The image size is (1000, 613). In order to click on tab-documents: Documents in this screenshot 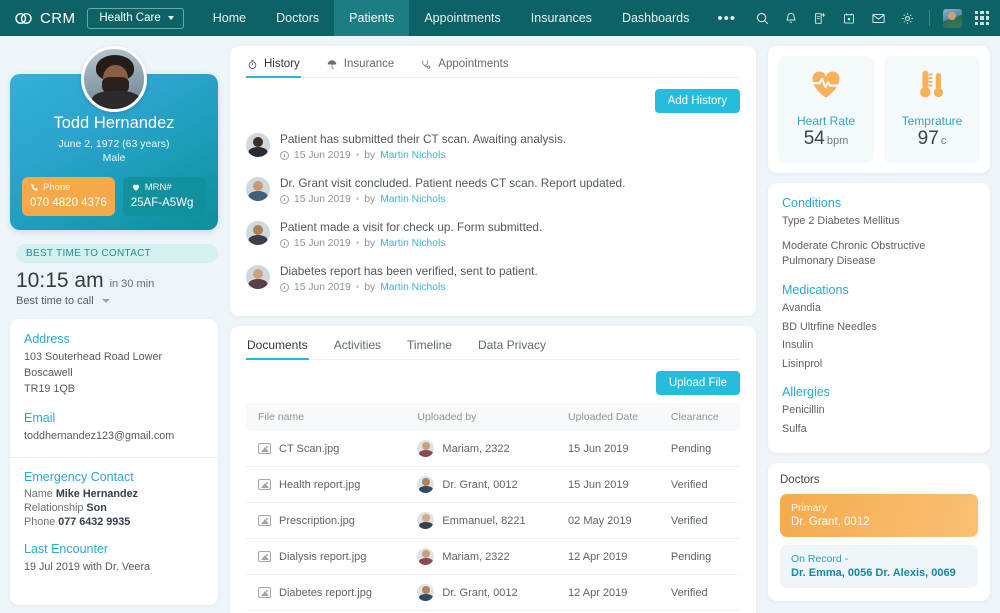, I will do `click(277, 349)`.